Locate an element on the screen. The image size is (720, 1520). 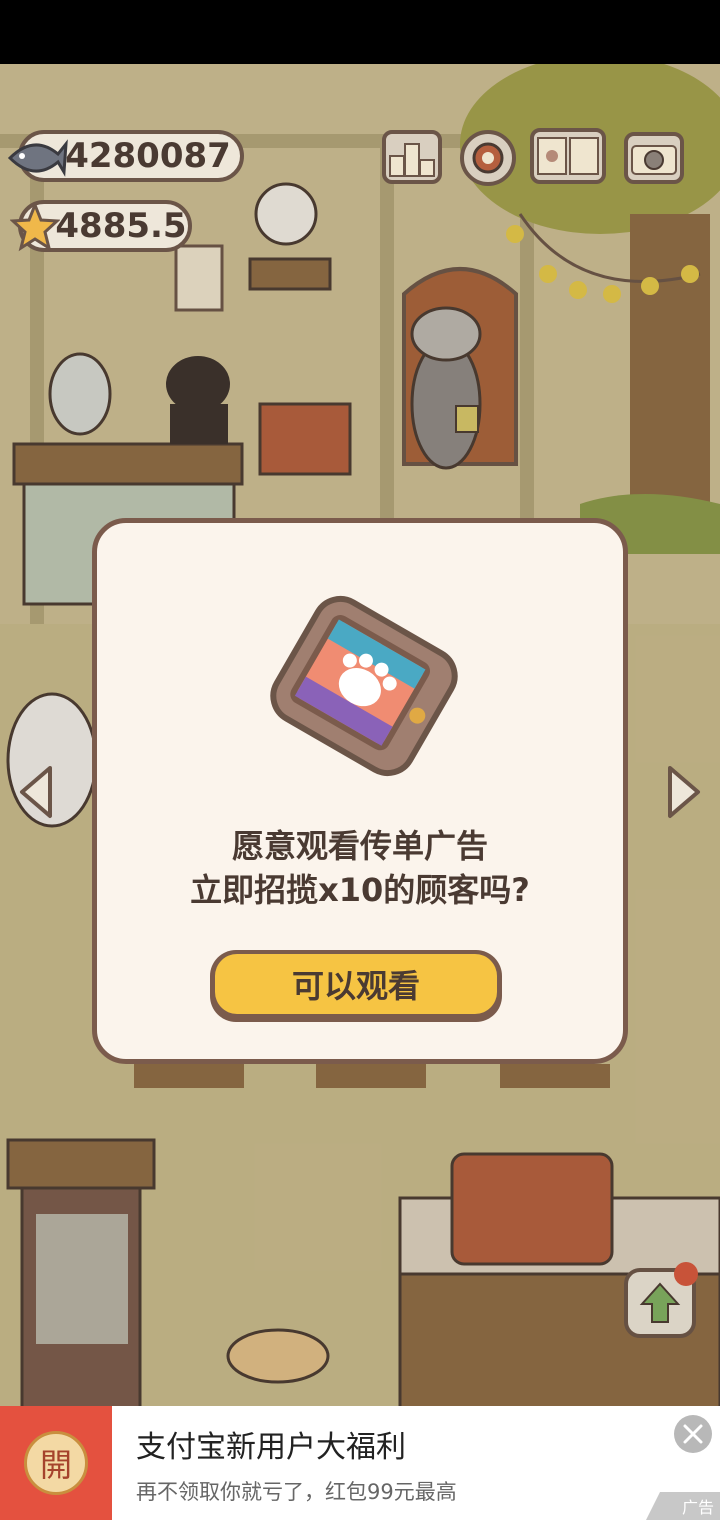
ad-tag-label: 广告 is located at coordinates (697, 1507).